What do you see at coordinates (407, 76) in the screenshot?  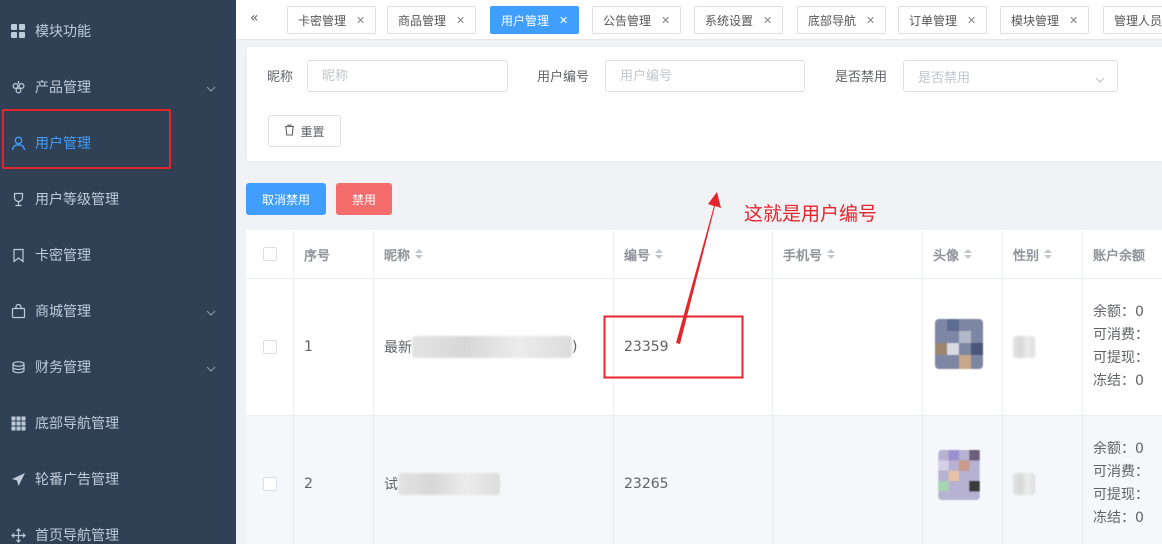 I see `nickname-input` at bounding box center [407, 76].